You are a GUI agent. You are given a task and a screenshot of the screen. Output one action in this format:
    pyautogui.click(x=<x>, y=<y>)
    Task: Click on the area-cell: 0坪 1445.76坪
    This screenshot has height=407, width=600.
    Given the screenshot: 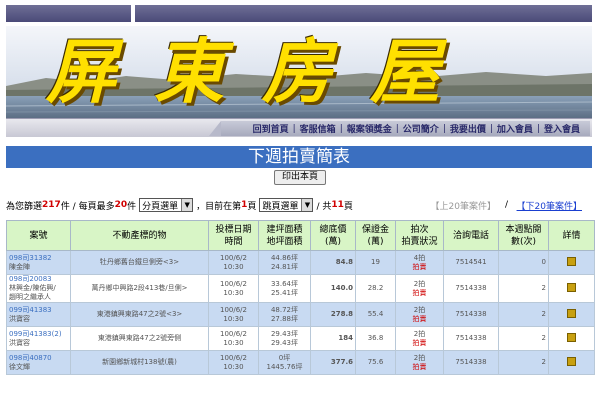 What is the action you would take?
    pyautogui.click(x=284, y=362)
    